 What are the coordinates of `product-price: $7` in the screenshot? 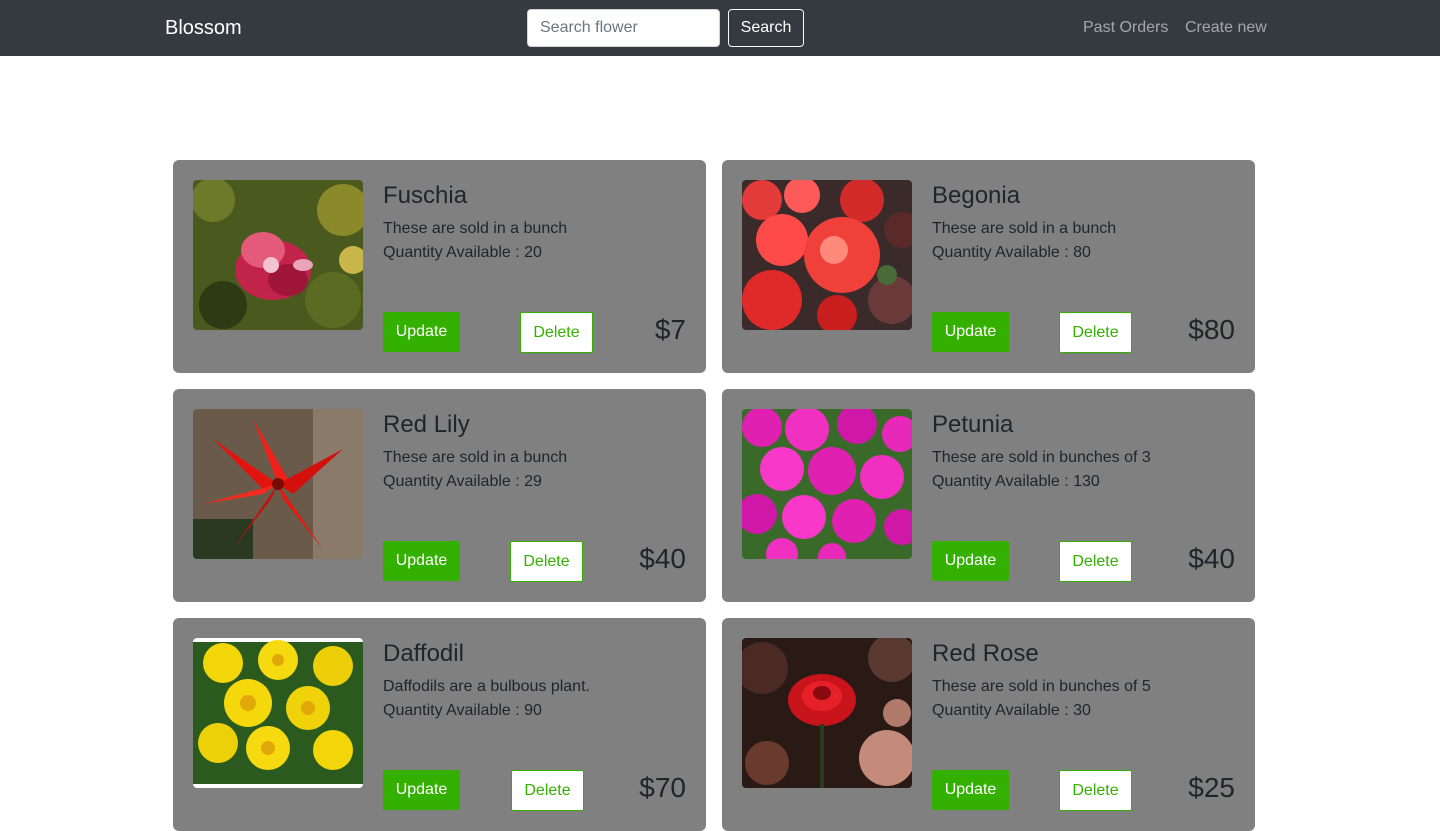 It's located at (670, 329).